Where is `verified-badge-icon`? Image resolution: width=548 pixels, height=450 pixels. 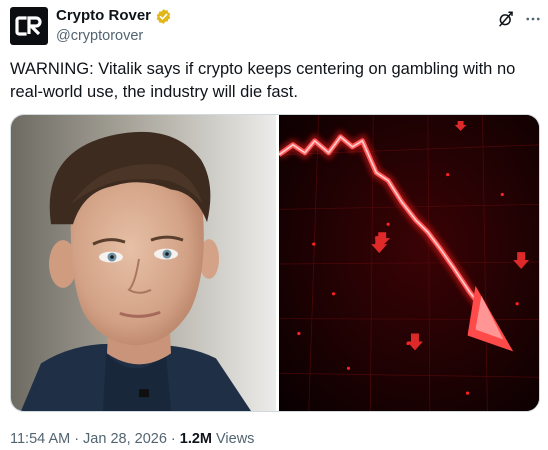 verified-badge-icon is located at coordinates (163, 16).